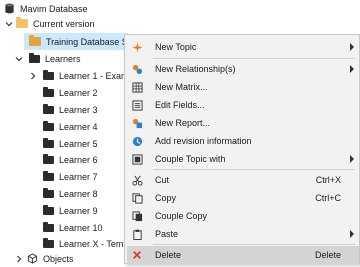 The height and width of the screenshot is (267, 360). I want to click on revision-icon, so click(137, 141).